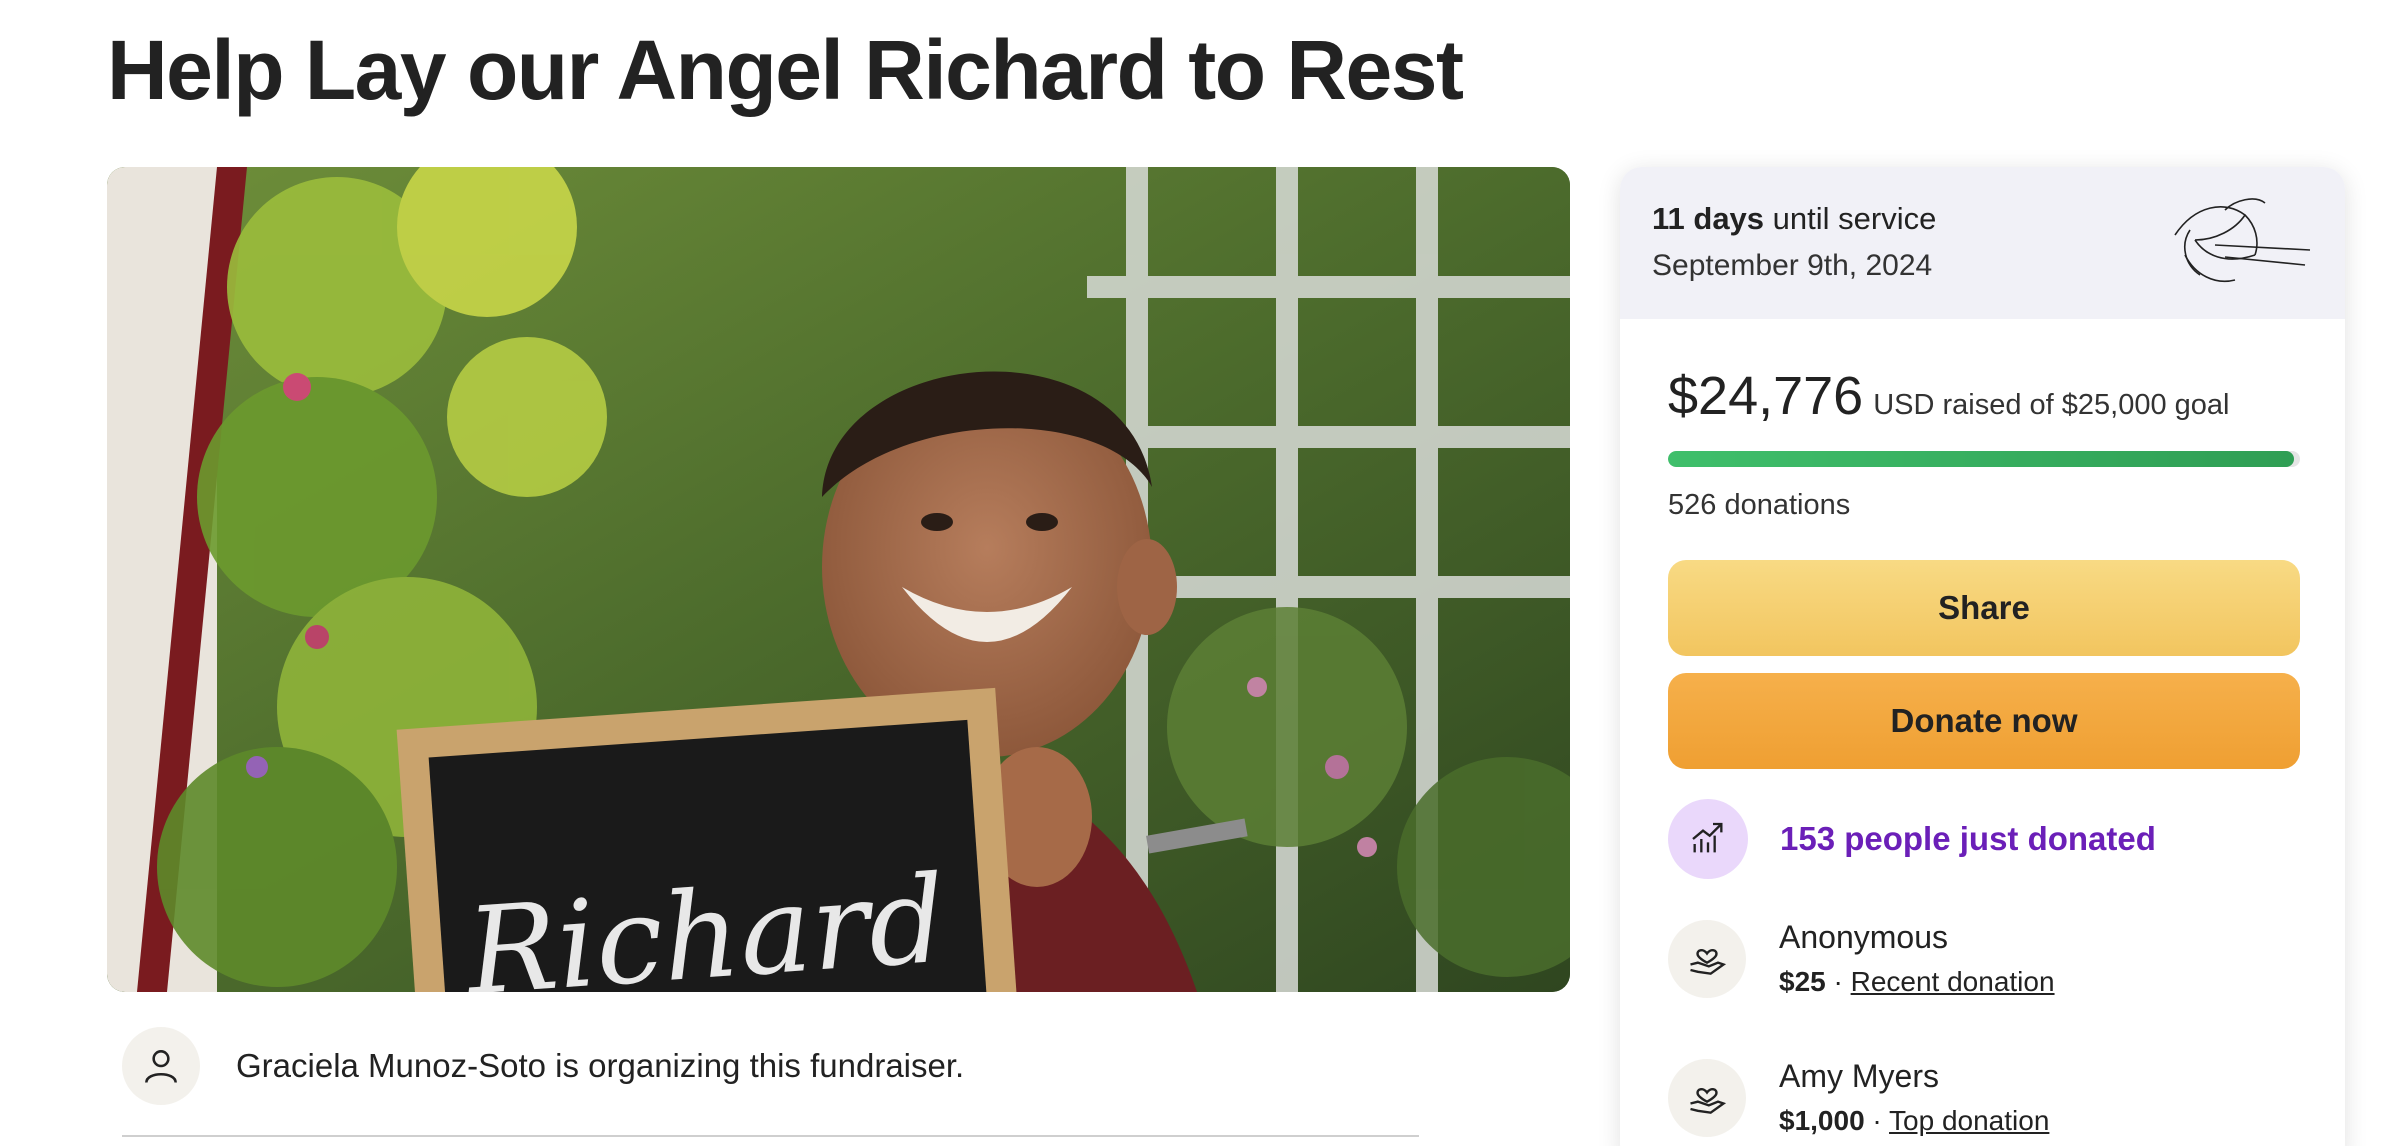 Image resolution: width=2400 pixels, height=1146 pixels. What do you see at coordinates (770, 1136) in the screenshot?
I see `divider` at bounding box center [770, 1136].